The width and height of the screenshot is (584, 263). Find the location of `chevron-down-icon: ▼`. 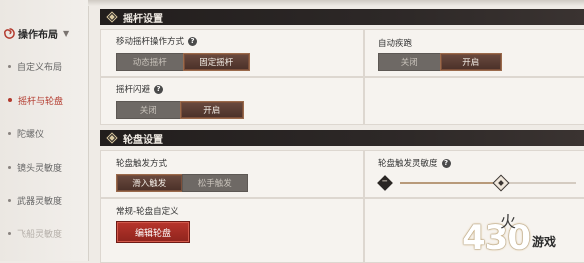

chevron-down-icon: ▼ is located at coordinates (66, 33).